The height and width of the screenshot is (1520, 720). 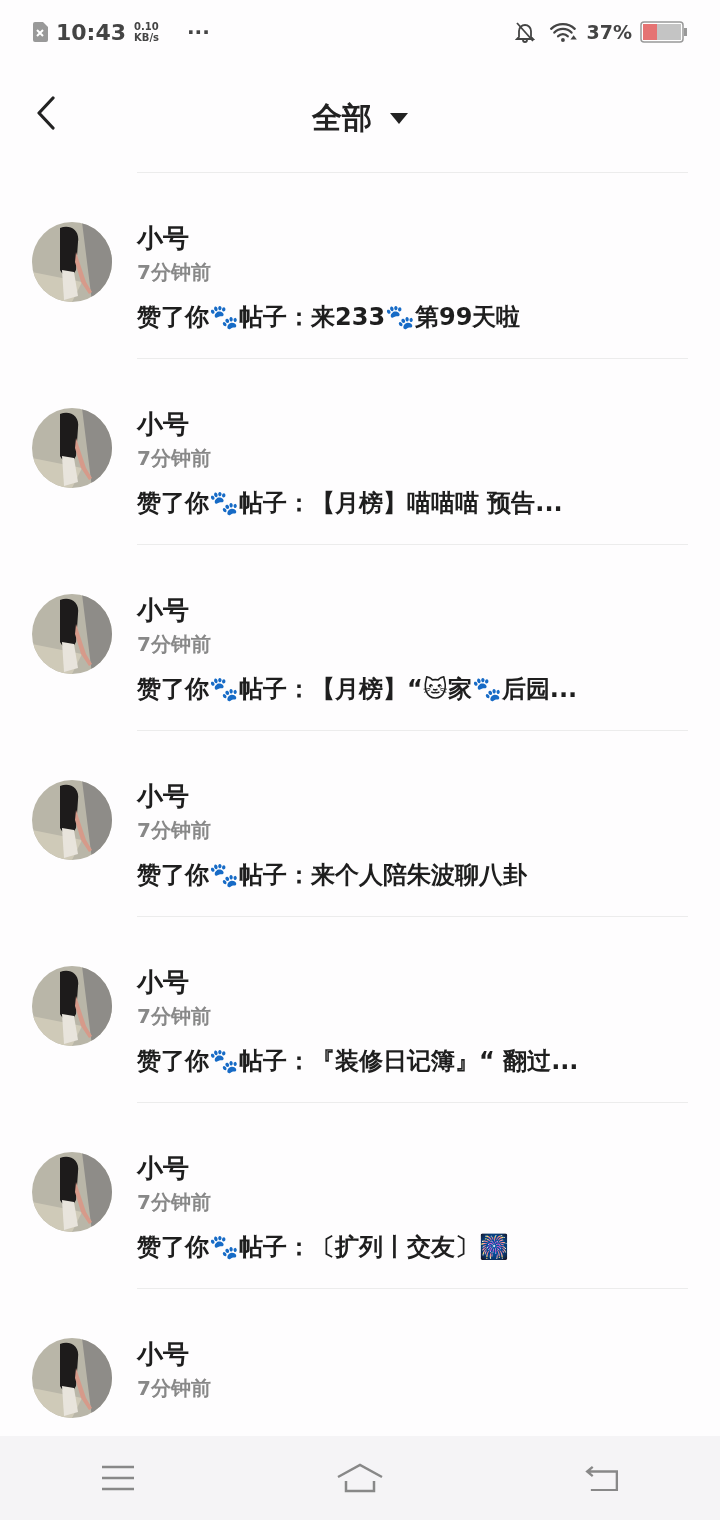 What do you see at coordinates (117, 1478) in the screenshot?
I see `menu-icon` at bounding box center [117, 1478].